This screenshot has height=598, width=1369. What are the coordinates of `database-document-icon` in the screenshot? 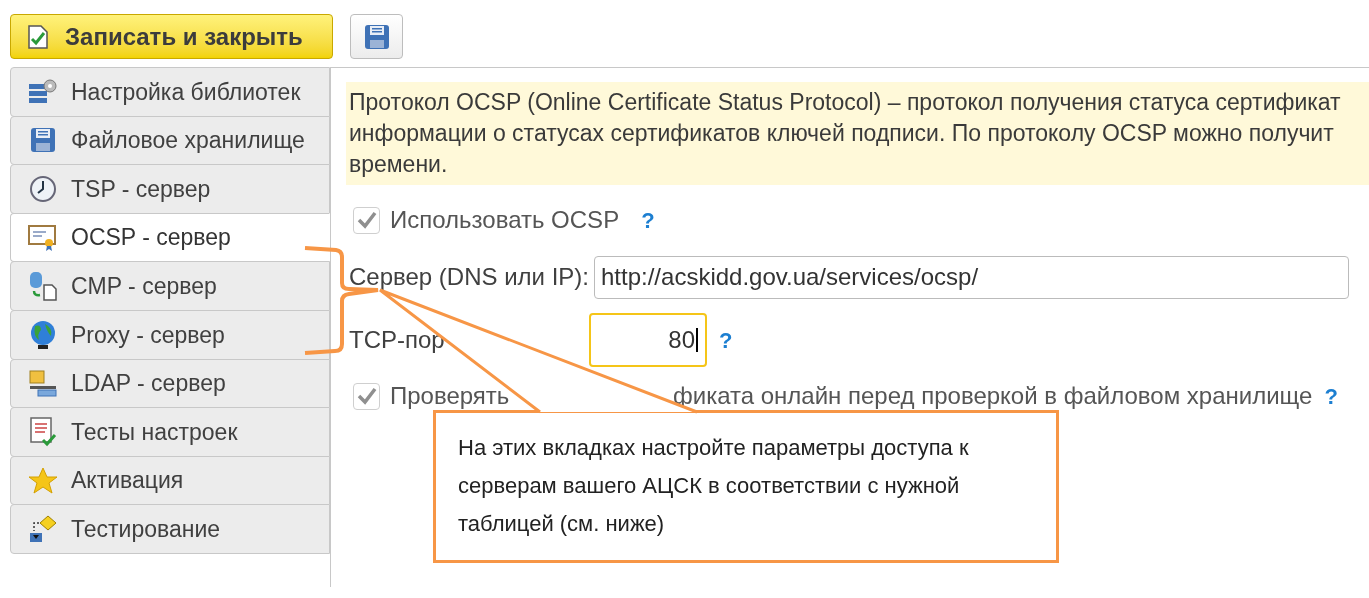 It's located at (43, 286).